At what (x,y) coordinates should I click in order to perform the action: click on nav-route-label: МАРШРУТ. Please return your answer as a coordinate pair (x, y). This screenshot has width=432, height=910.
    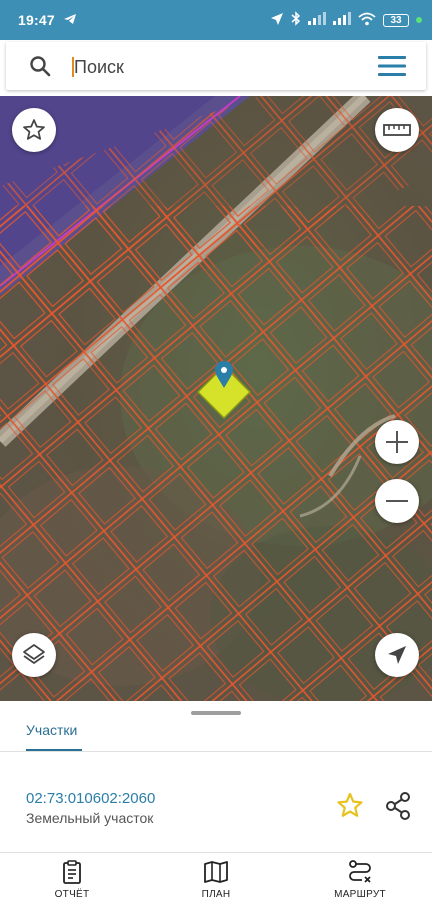
    Looking at the image, I should click on (360, 894).